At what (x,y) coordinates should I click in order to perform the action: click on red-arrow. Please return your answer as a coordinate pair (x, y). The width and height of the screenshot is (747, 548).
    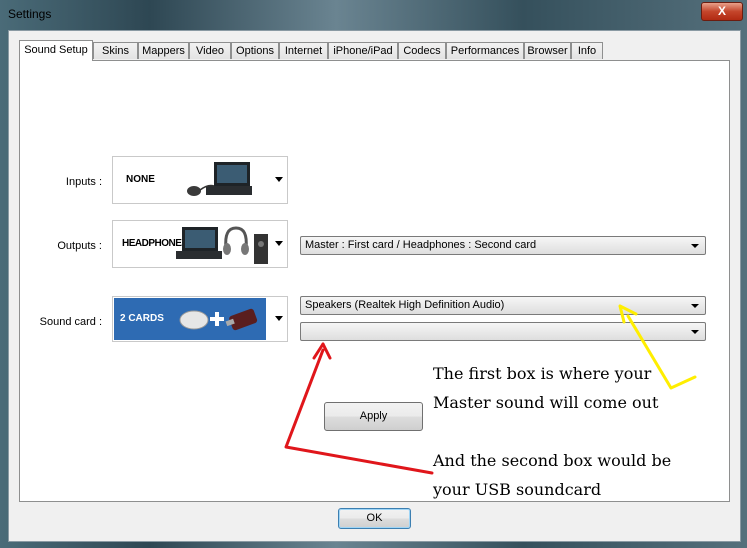
    Looking at the image, I should click on (359, 408).